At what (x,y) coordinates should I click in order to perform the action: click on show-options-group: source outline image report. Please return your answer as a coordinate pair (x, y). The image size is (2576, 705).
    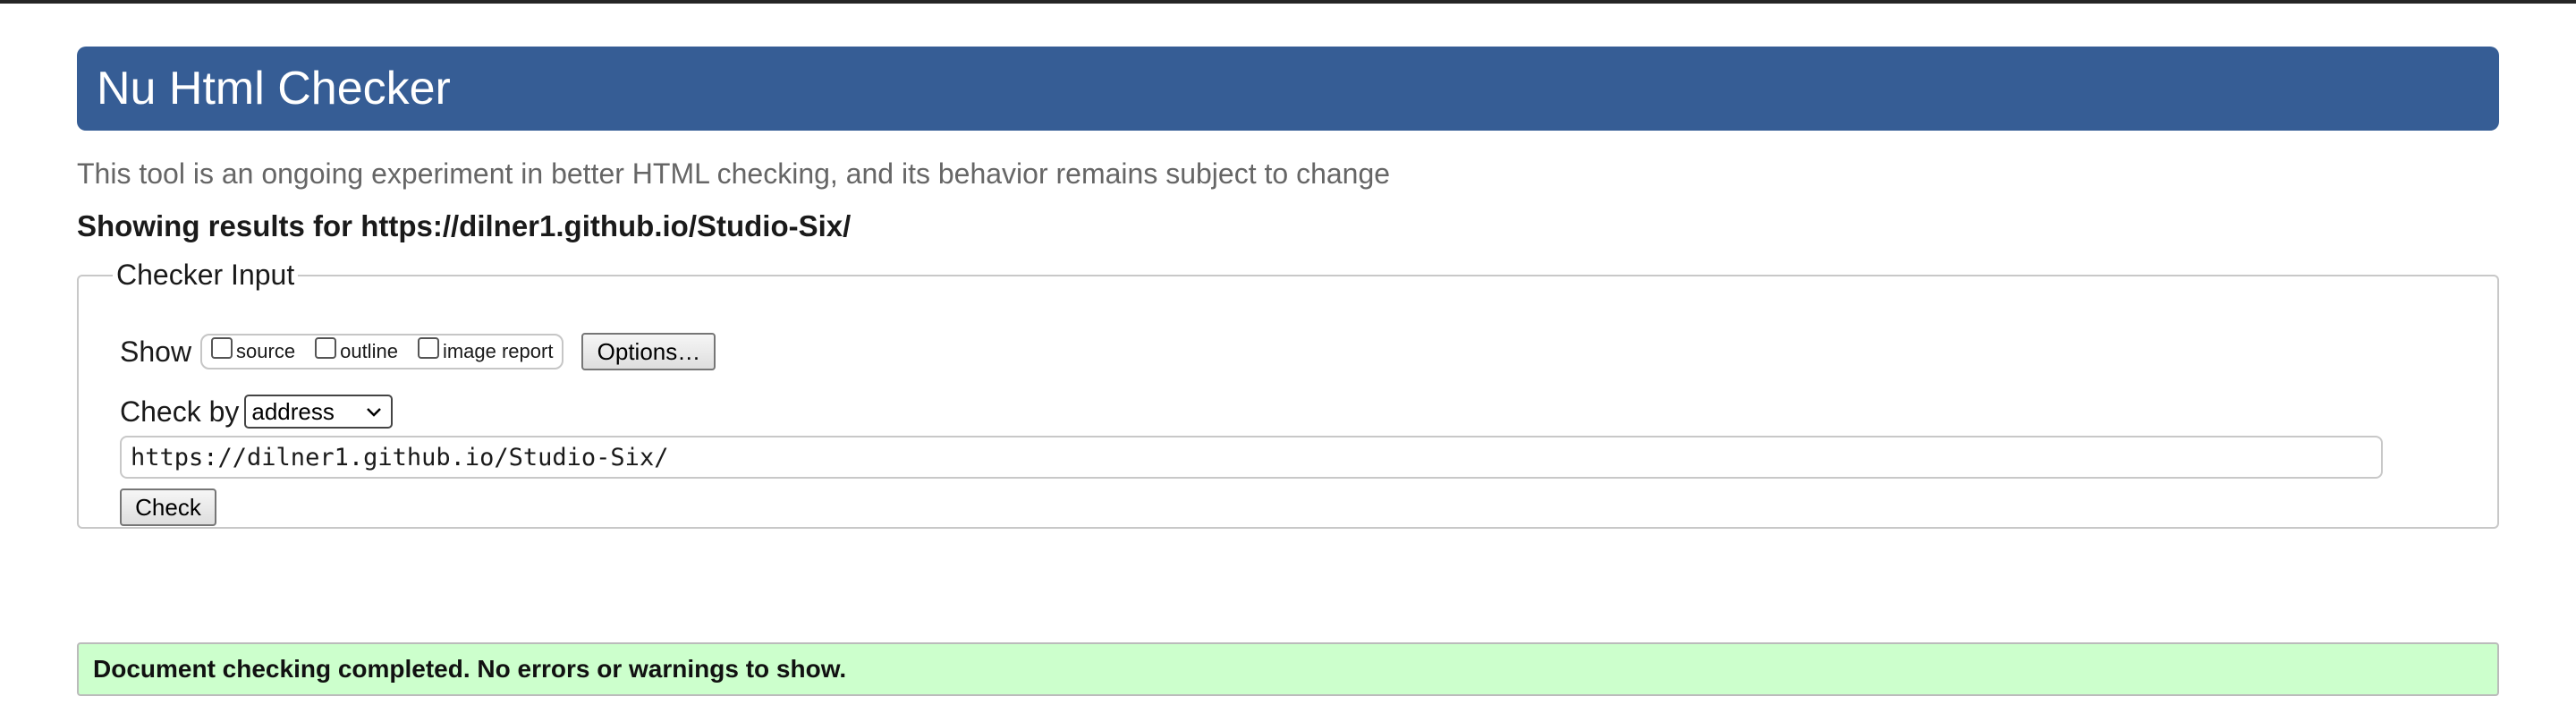
    Looking at the image, I should click on (382, 352).